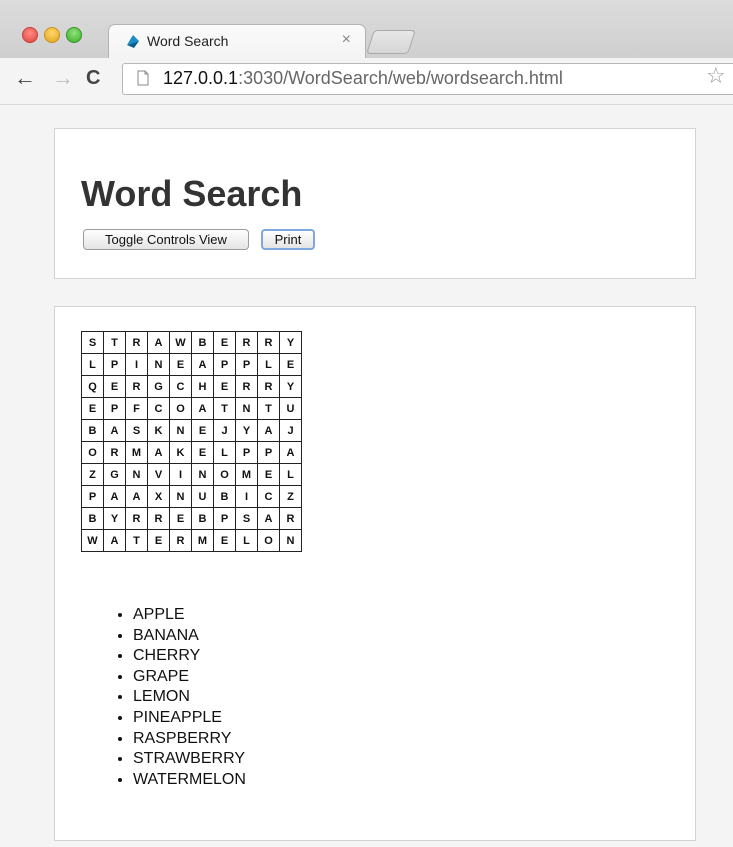 The width and height of the screenshot is (733, 847). What do you see at coordinates (25, 78) in the screenshot?
I see `back-arrow-icon: ←` at bounding box center [25, 78].